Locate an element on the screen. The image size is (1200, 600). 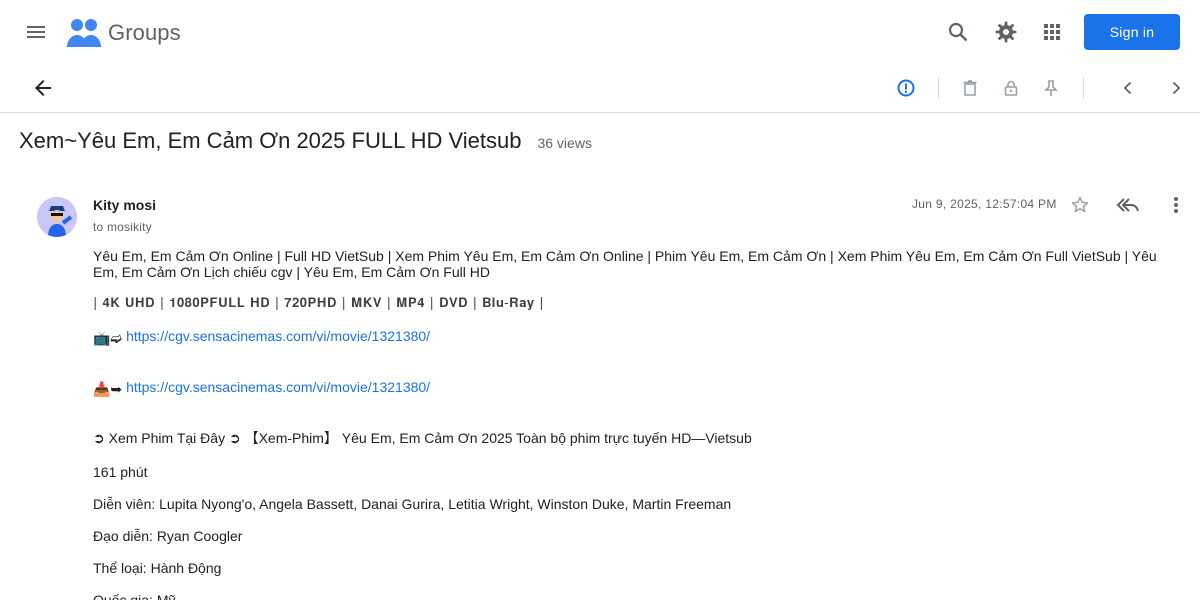
back-arrow-icon is located at coordinates (43, 88).